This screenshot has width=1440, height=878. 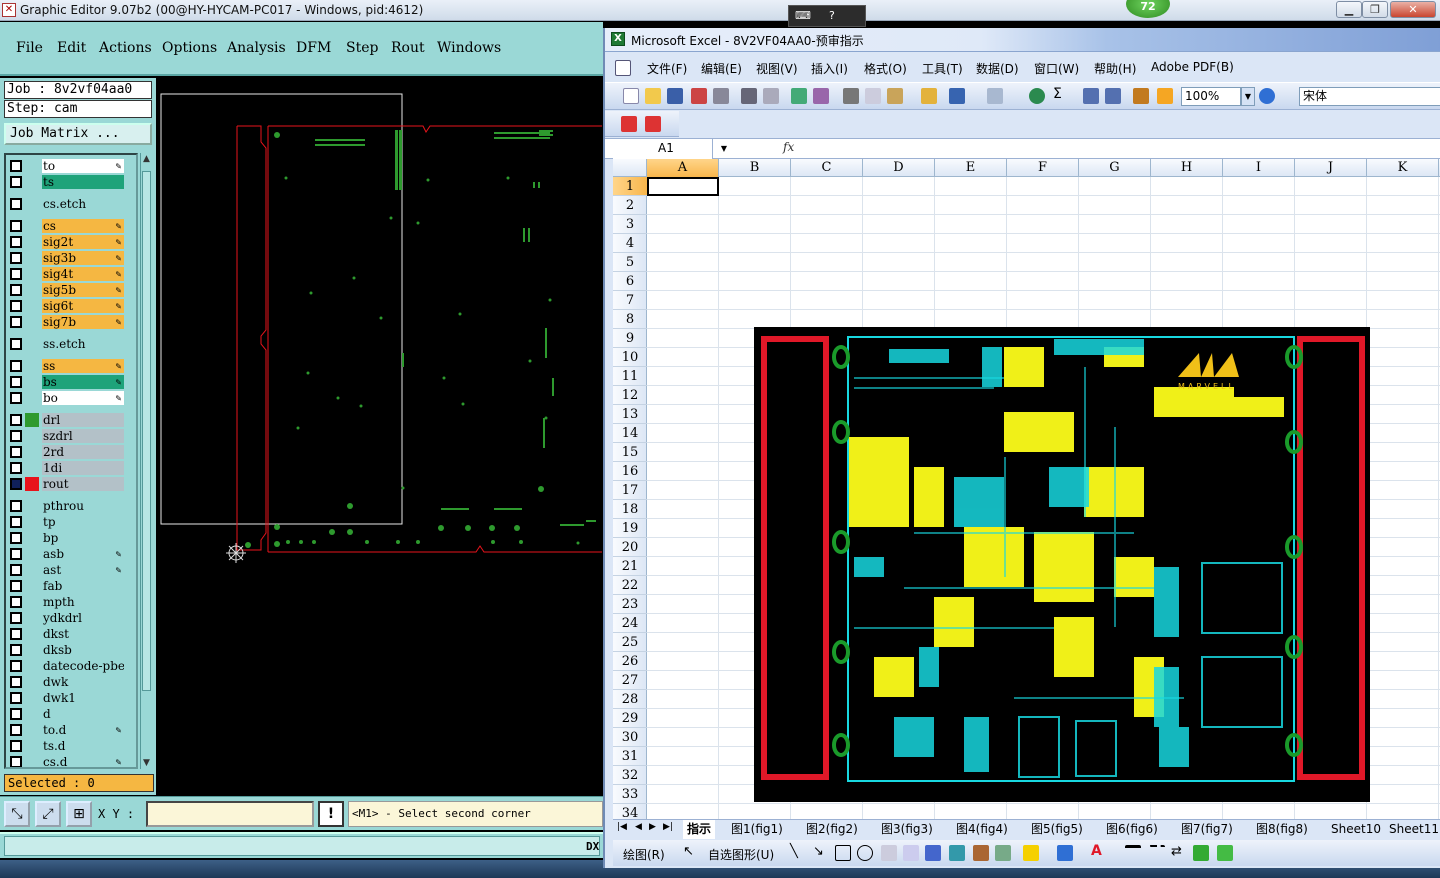 What do you see at coordinates (1099, 851) in the screenshot?
I see `font-color-icon: A` at bounding box center [1099, 851].